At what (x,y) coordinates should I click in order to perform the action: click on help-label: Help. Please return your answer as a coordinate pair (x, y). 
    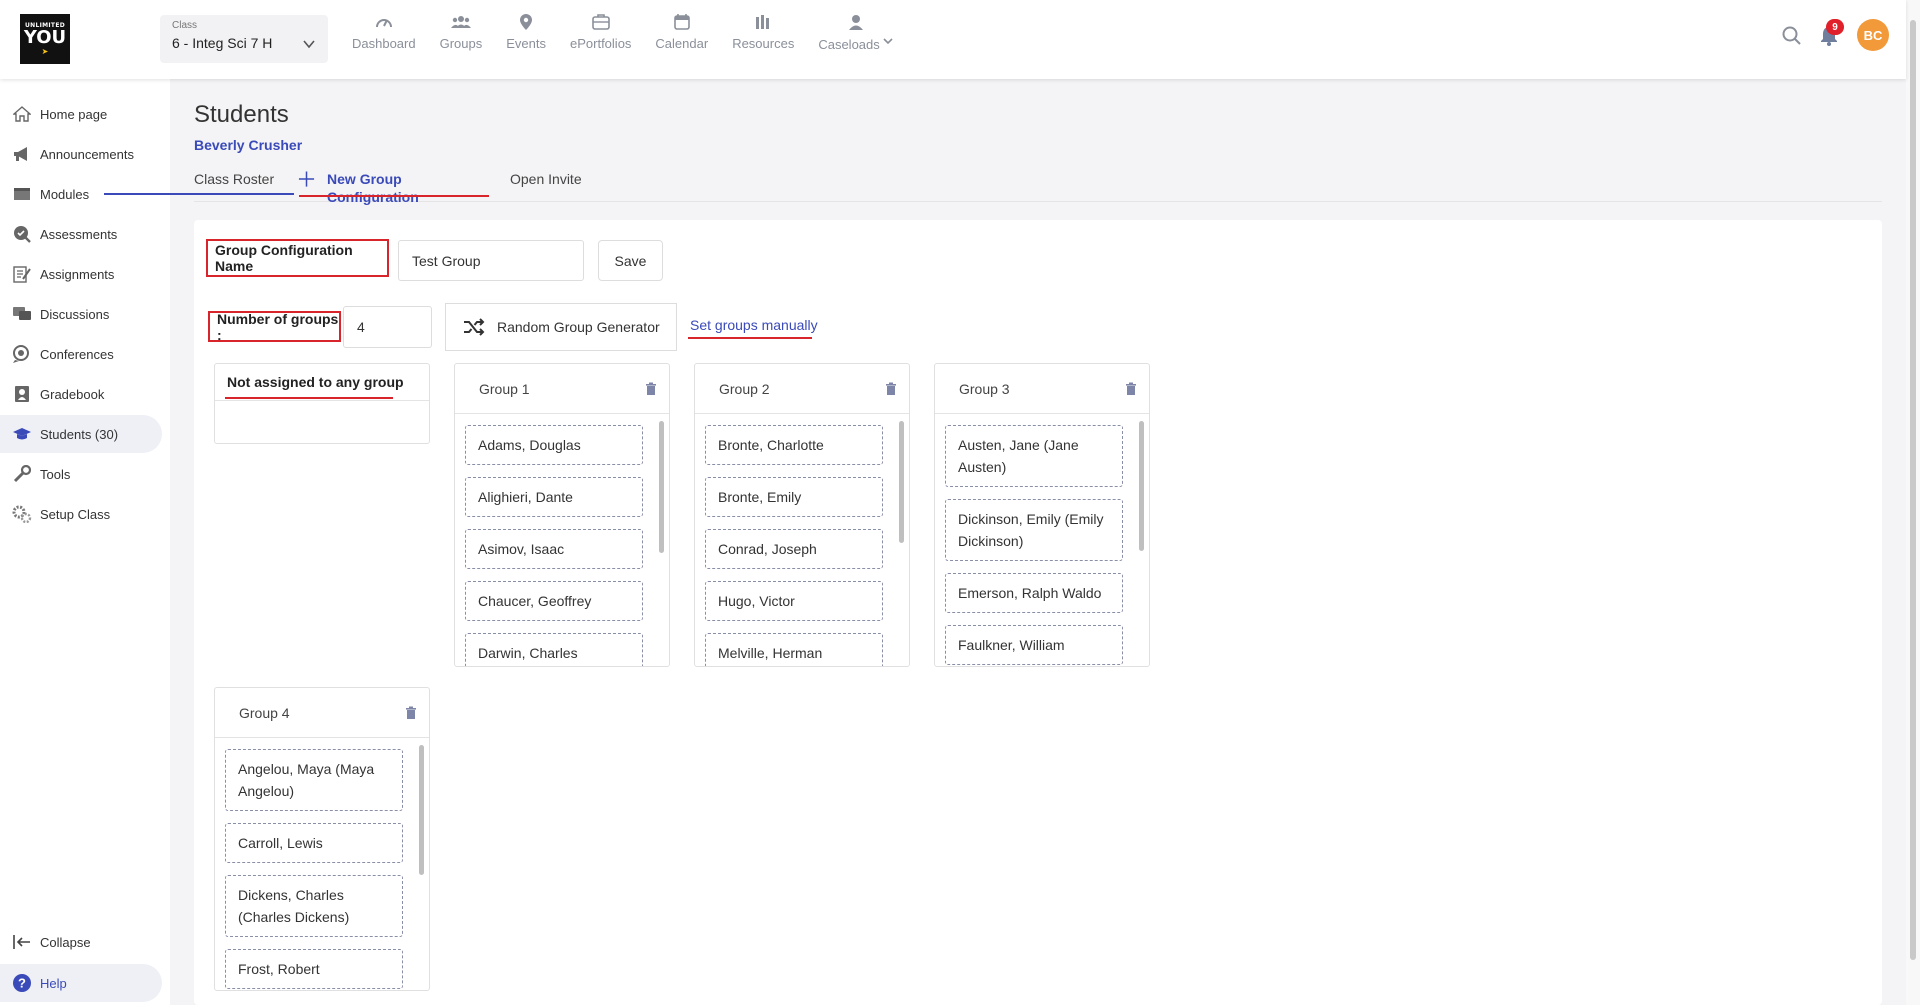
    Looking at the image, I should click on (53, 983).